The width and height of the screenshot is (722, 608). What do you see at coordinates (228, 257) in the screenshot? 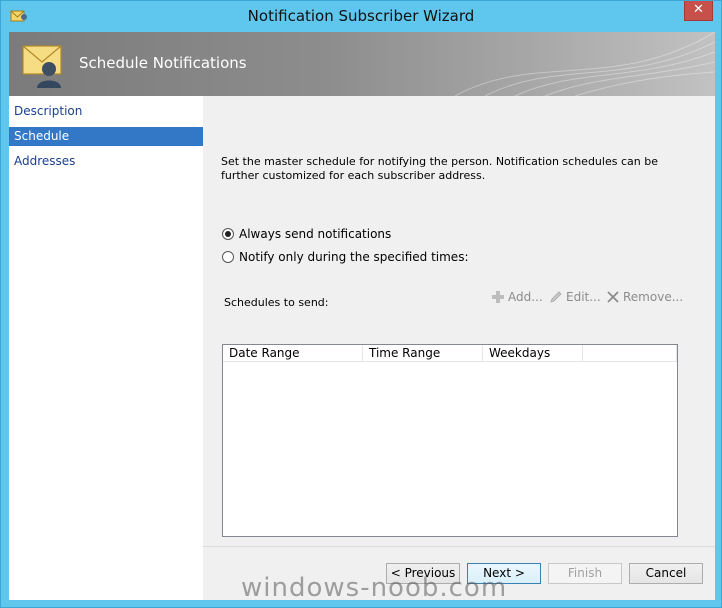
I see `radio-unchecked-icon` at bounding box center [228, 257].